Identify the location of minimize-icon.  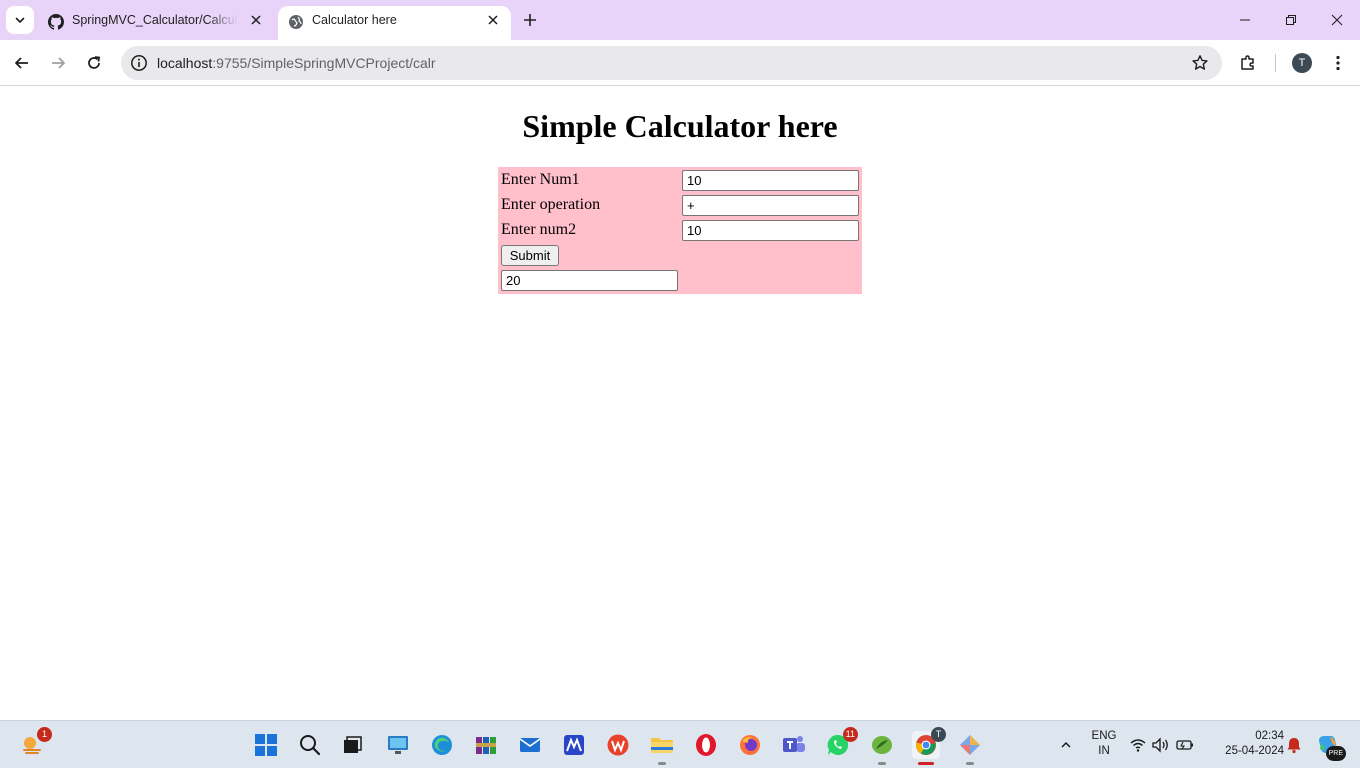
(1245, 20).